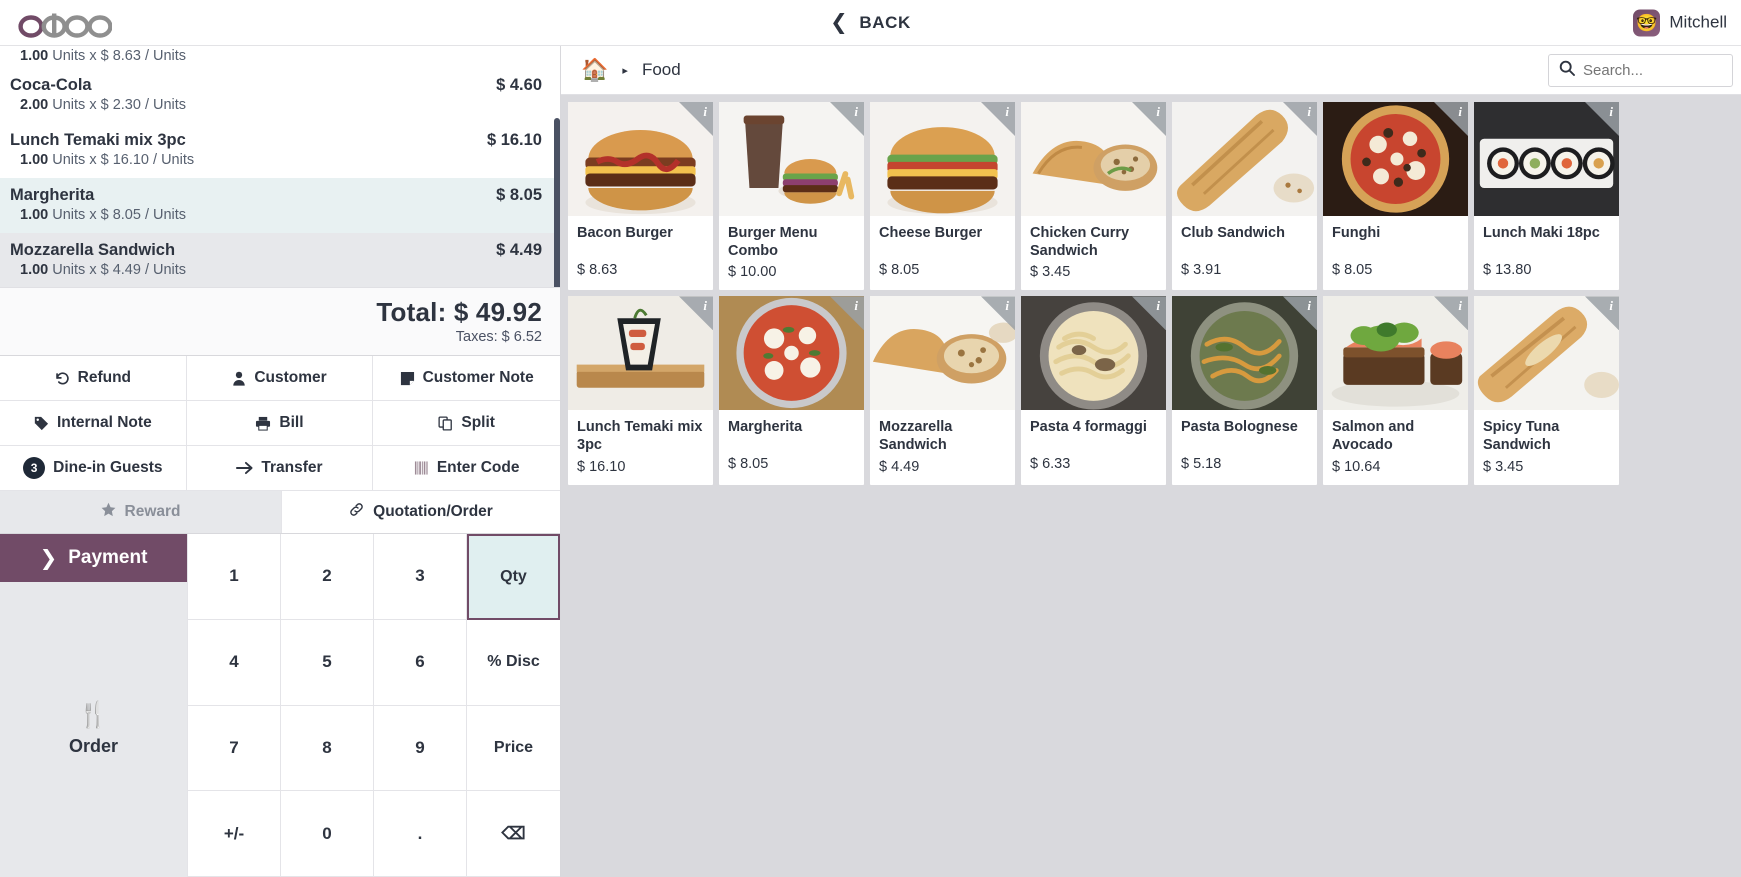 This screenshot has width=1741, height=877. What do you see at coordinates (1395, 196) in the screenshot?
I see `product-card: i Funghi $ 8.05` at bounding box center [1395, 196].